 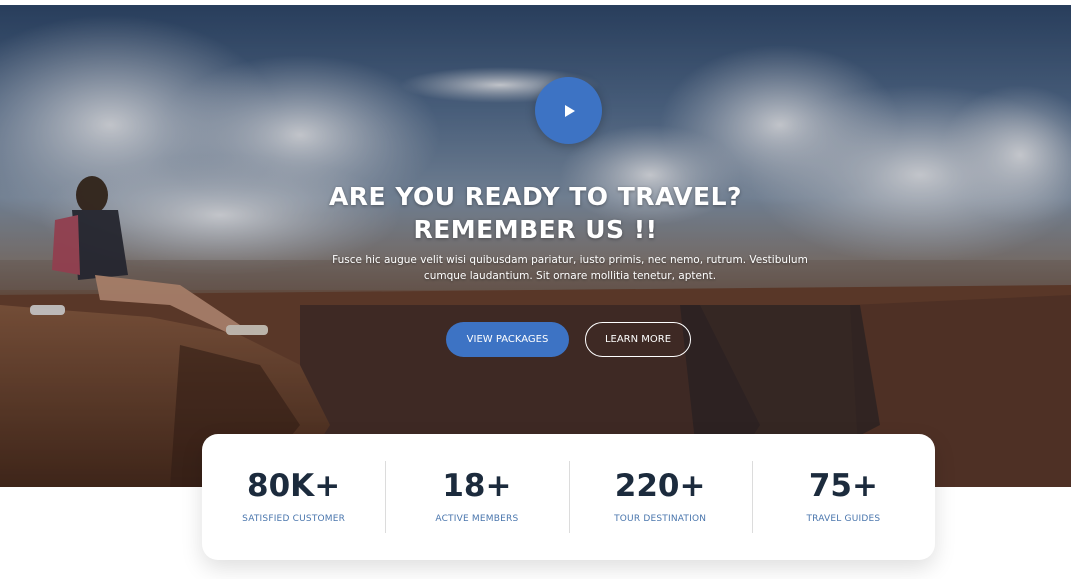 I want to click on headline-line-2: REMEMBER US !!, so click(x=535, y=229).